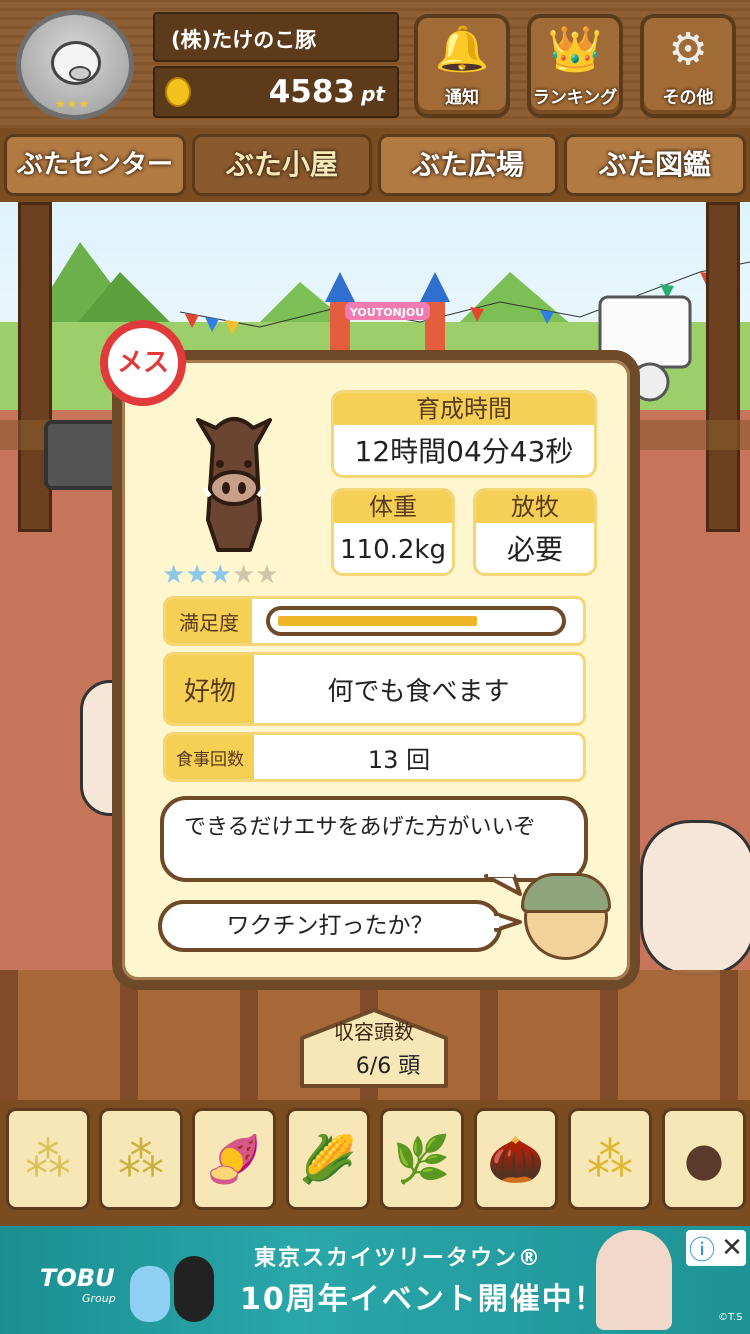  I want to click on dark-balls-plate-icon: ●, so click(704, 1159).